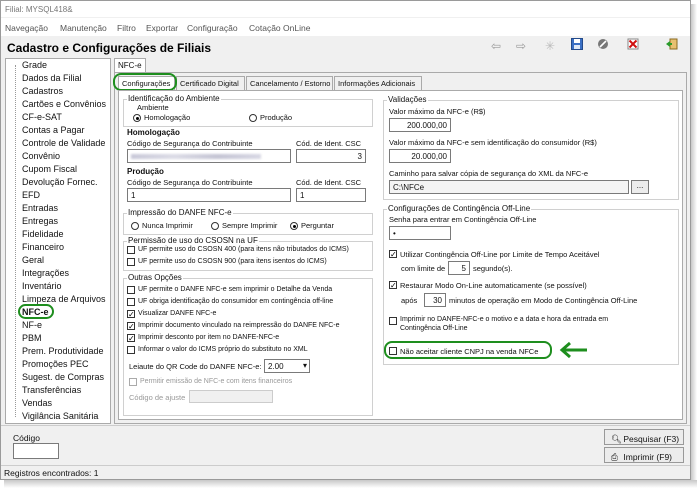 The width and height of the screenshot is (697, 488). Describe the element at coordinates (603, 46) in the screenshot. I see `cancel-icon` at that location.